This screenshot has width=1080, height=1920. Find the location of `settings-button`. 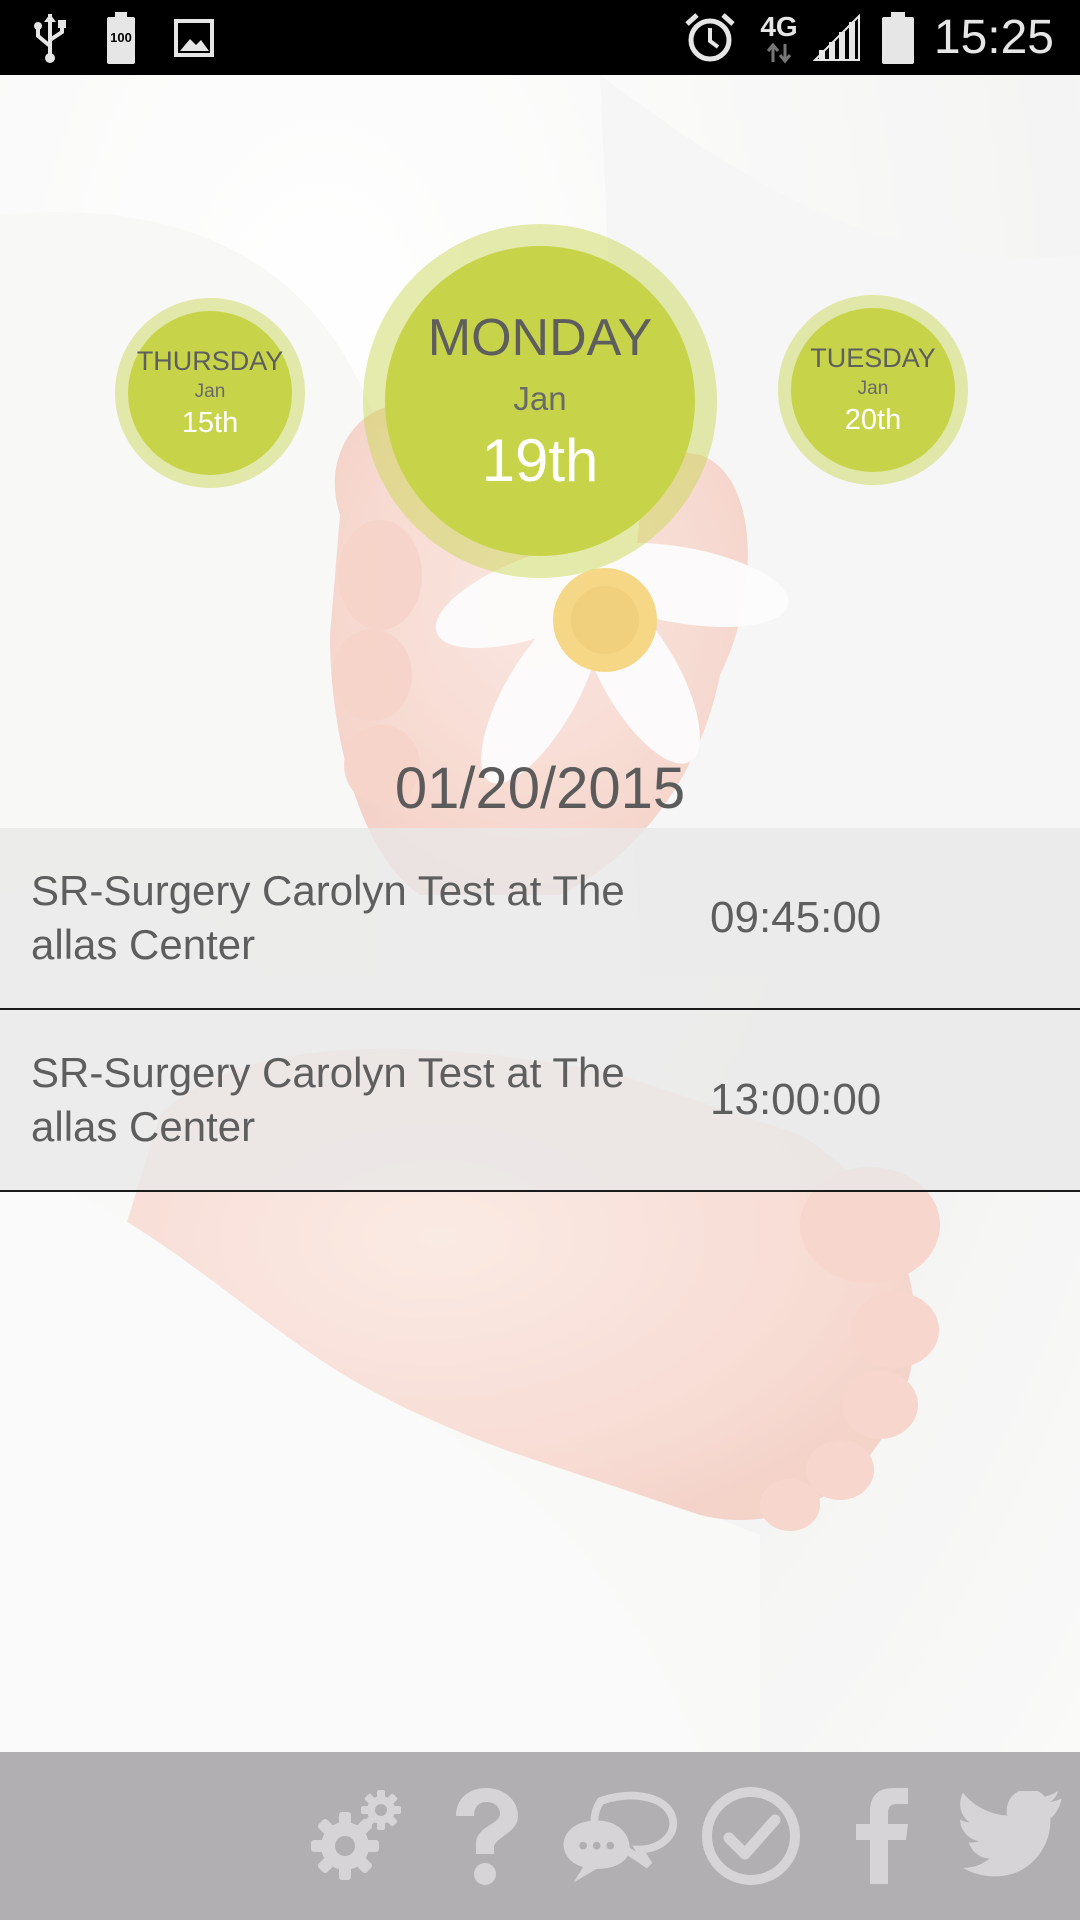

settings-button is located at coordinates (355, 1836).